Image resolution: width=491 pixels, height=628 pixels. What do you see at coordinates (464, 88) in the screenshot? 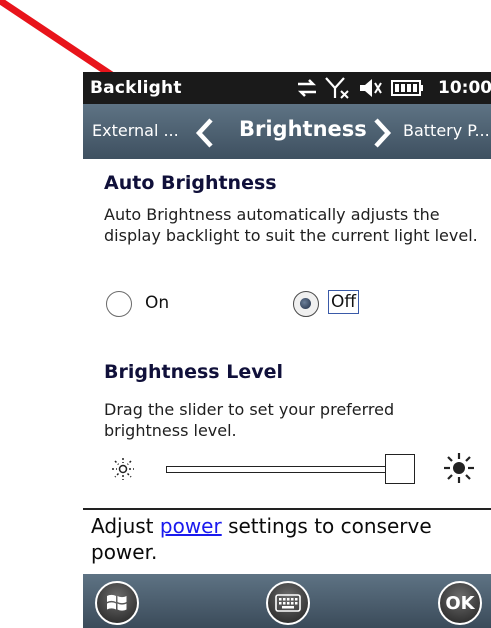
I see `status-time: 10:00` at bounding box center [464, 88].